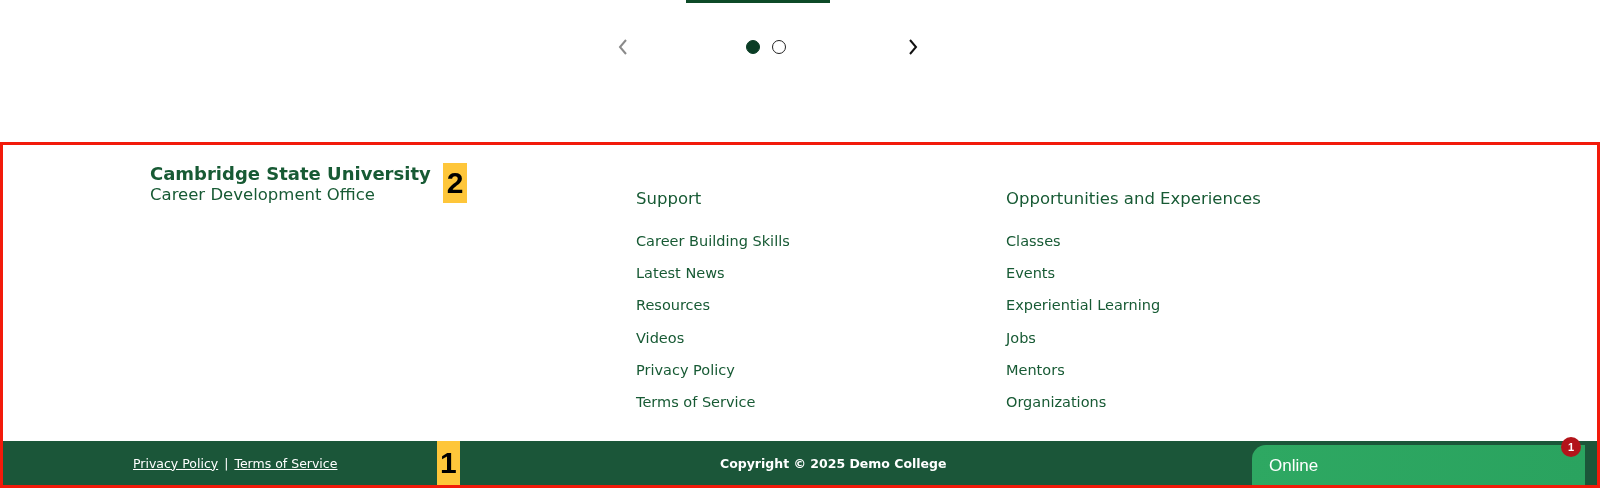  I want to click on next-button, so click(913, 47).